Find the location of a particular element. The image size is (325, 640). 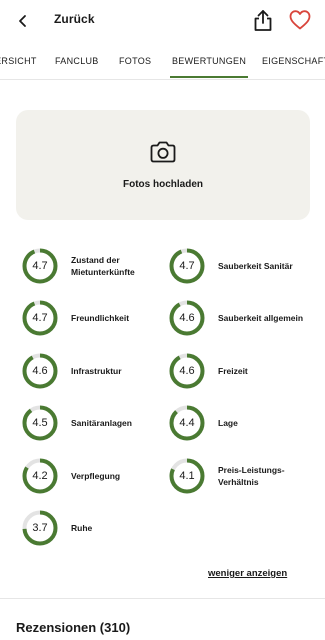

rating-ring: 4.4 is located at coordinates (187, 423).